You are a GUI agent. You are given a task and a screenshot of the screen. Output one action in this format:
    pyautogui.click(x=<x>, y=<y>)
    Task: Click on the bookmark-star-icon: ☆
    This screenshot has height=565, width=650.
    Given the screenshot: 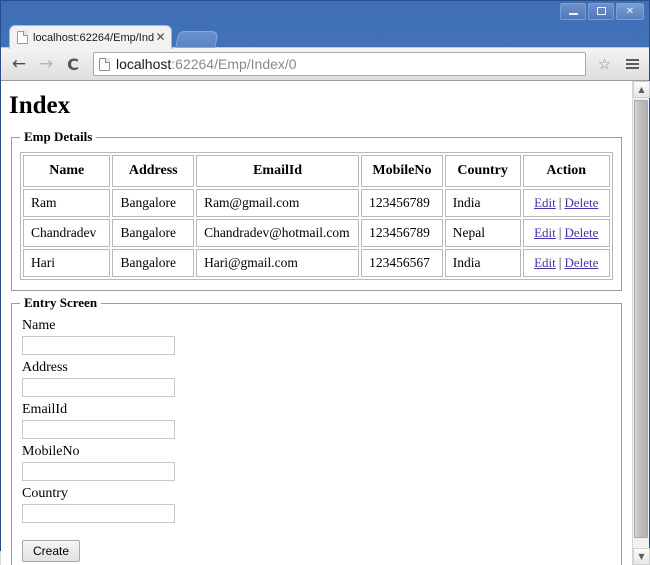 What is the action you would take?
    pyautogui.click(x=604, y=64)
    